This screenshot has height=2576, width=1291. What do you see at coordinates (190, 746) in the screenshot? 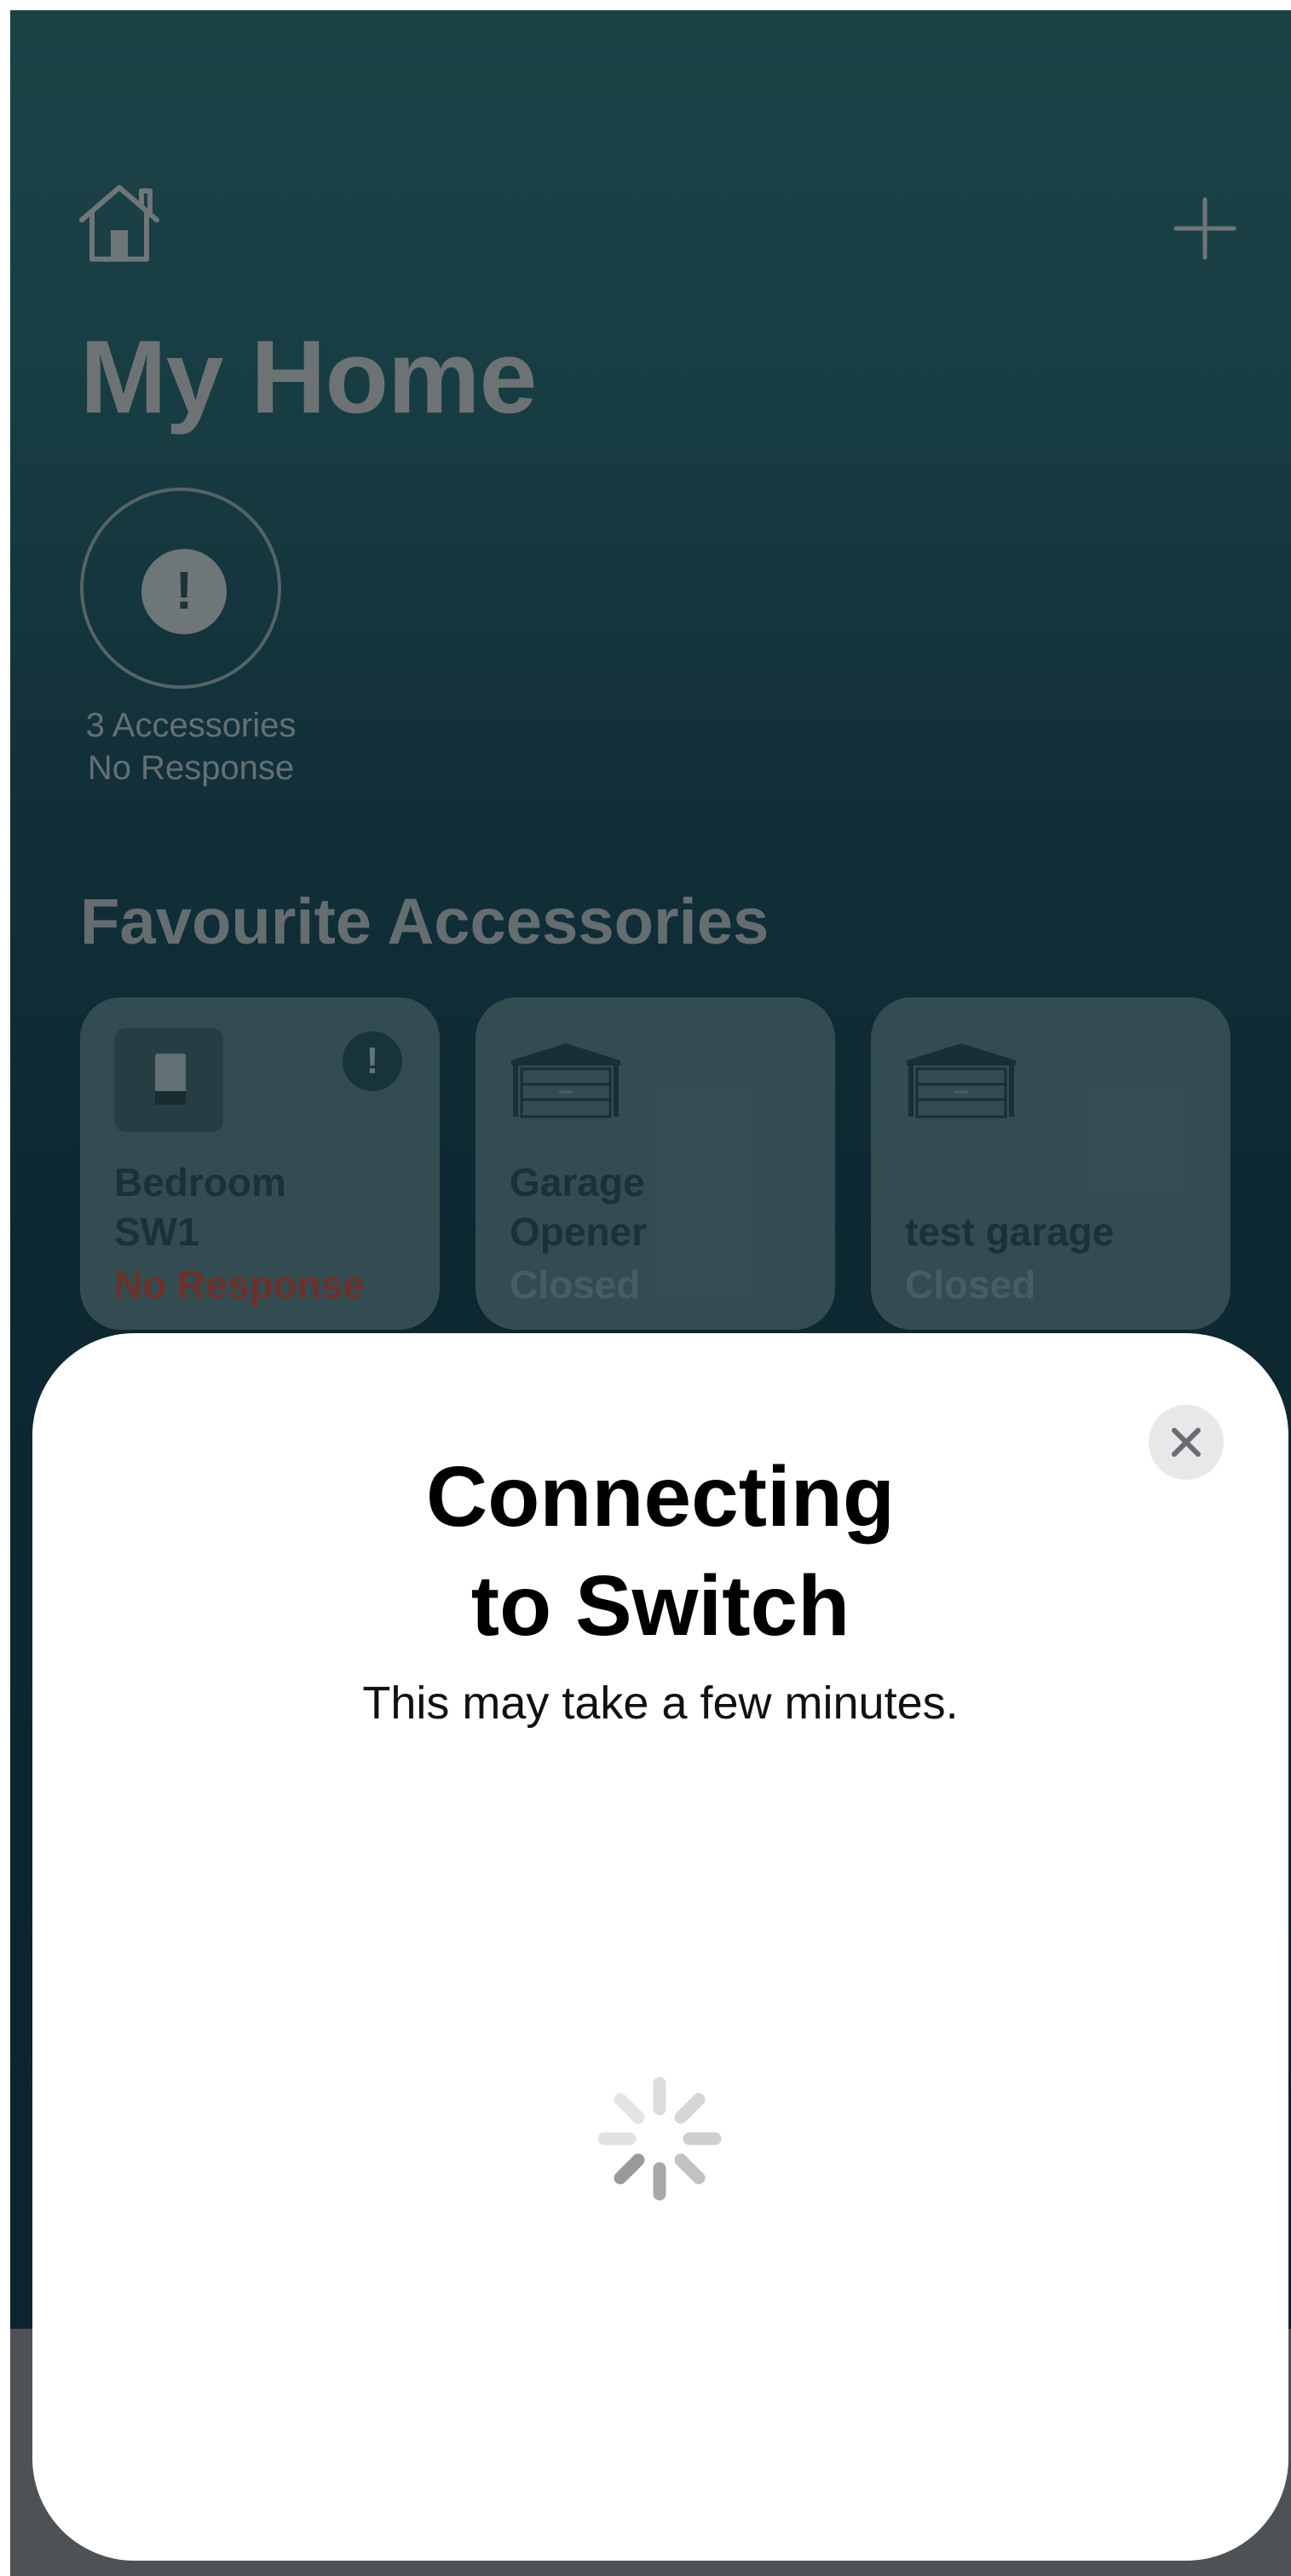
I see `status-caption: 3 Accessories No Response` at bounding box center [190, 746].